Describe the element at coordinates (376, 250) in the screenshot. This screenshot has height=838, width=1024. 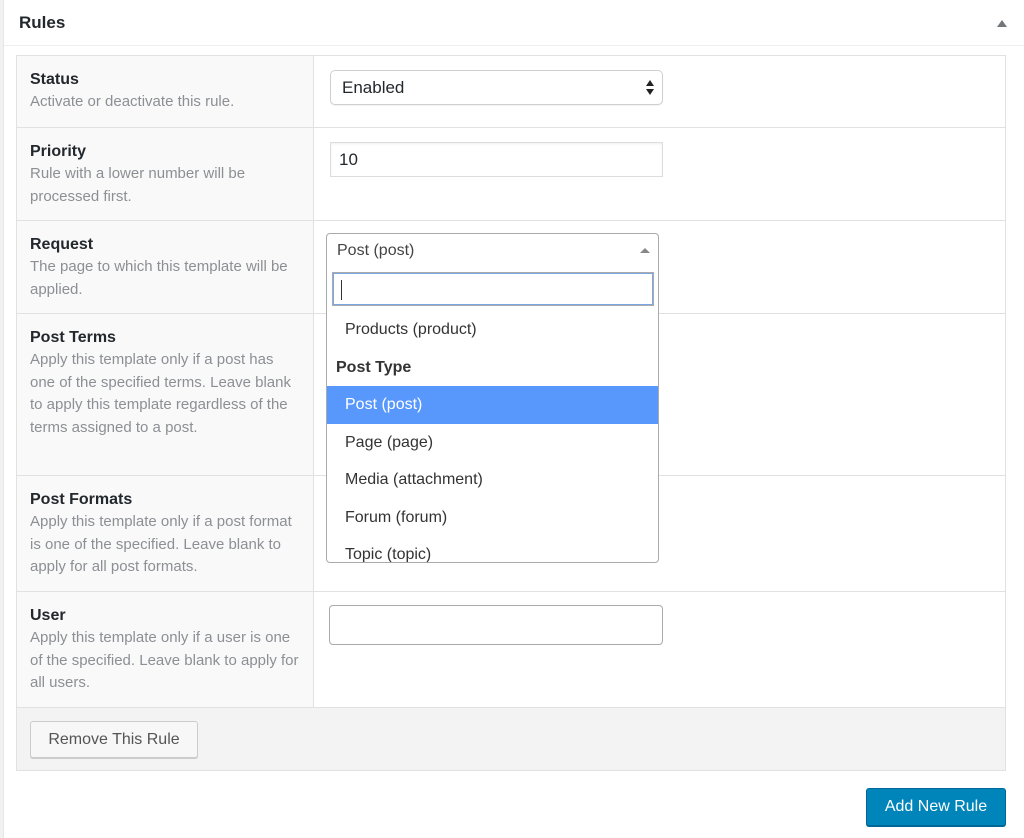
I see `request-select-value: Post (post)` at that location.